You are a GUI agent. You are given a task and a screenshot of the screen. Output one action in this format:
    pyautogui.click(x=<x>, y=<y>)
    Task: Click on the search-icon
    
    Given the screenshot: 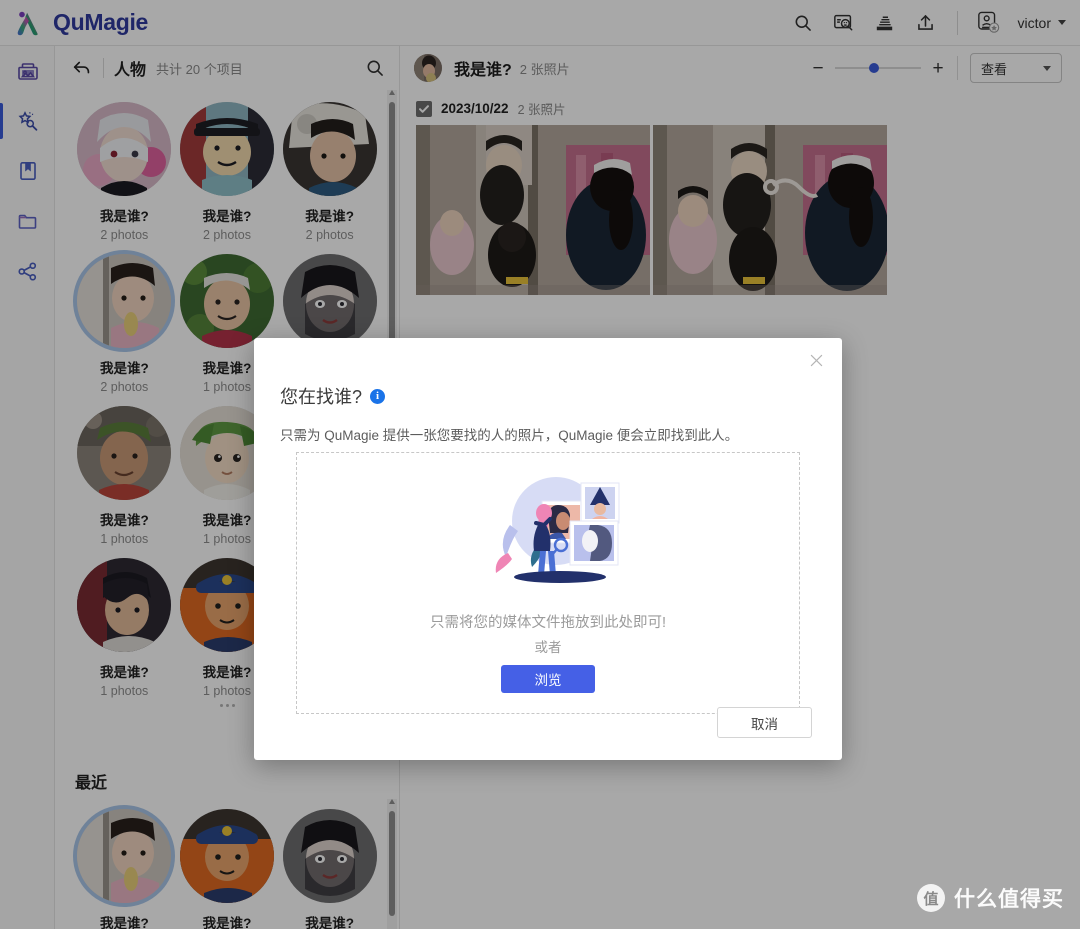 What is the action you would take?
    pyautogui.click(x=803, y=23)
    